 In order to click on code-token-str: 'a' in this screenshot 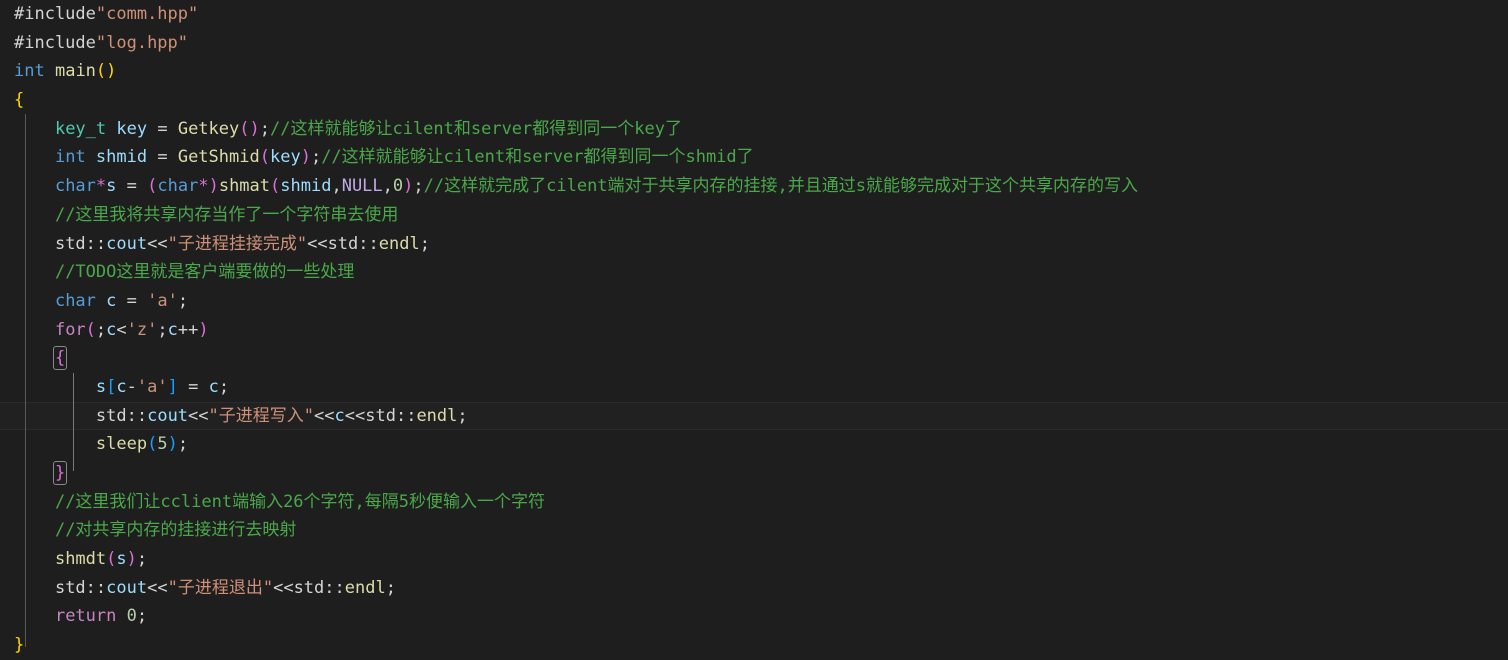, I will do `click(152, 386)`.